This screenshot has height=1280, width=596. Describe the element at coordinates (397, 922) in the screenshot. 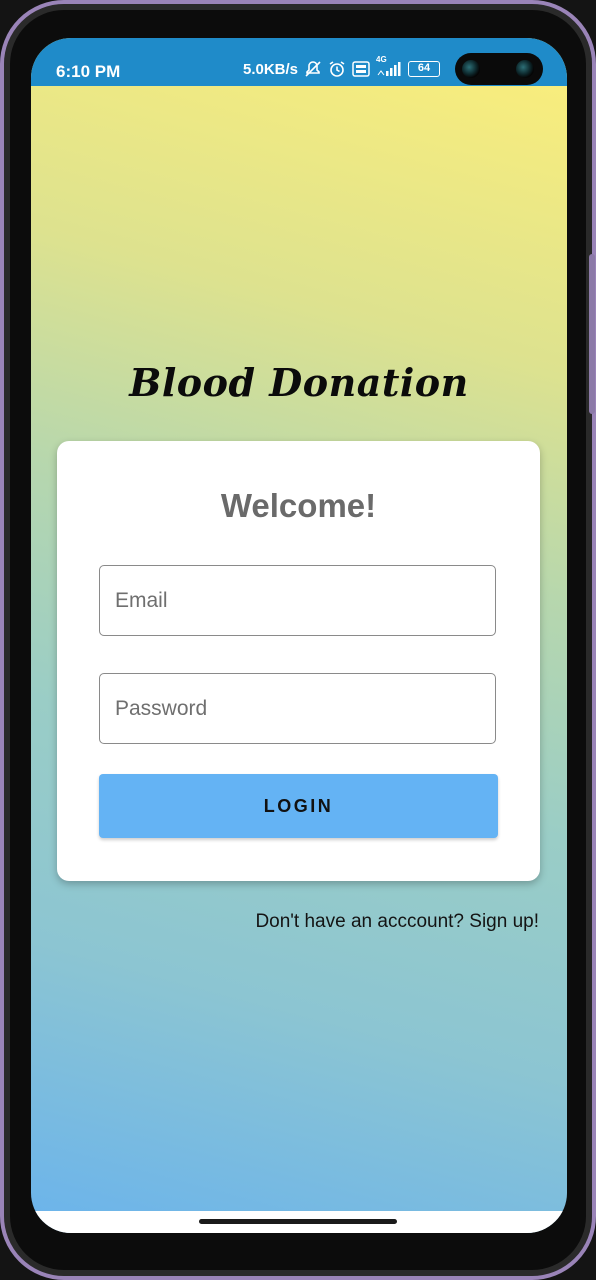

I see `signup-link: Don't have an acccount? Sign up!` at that location.